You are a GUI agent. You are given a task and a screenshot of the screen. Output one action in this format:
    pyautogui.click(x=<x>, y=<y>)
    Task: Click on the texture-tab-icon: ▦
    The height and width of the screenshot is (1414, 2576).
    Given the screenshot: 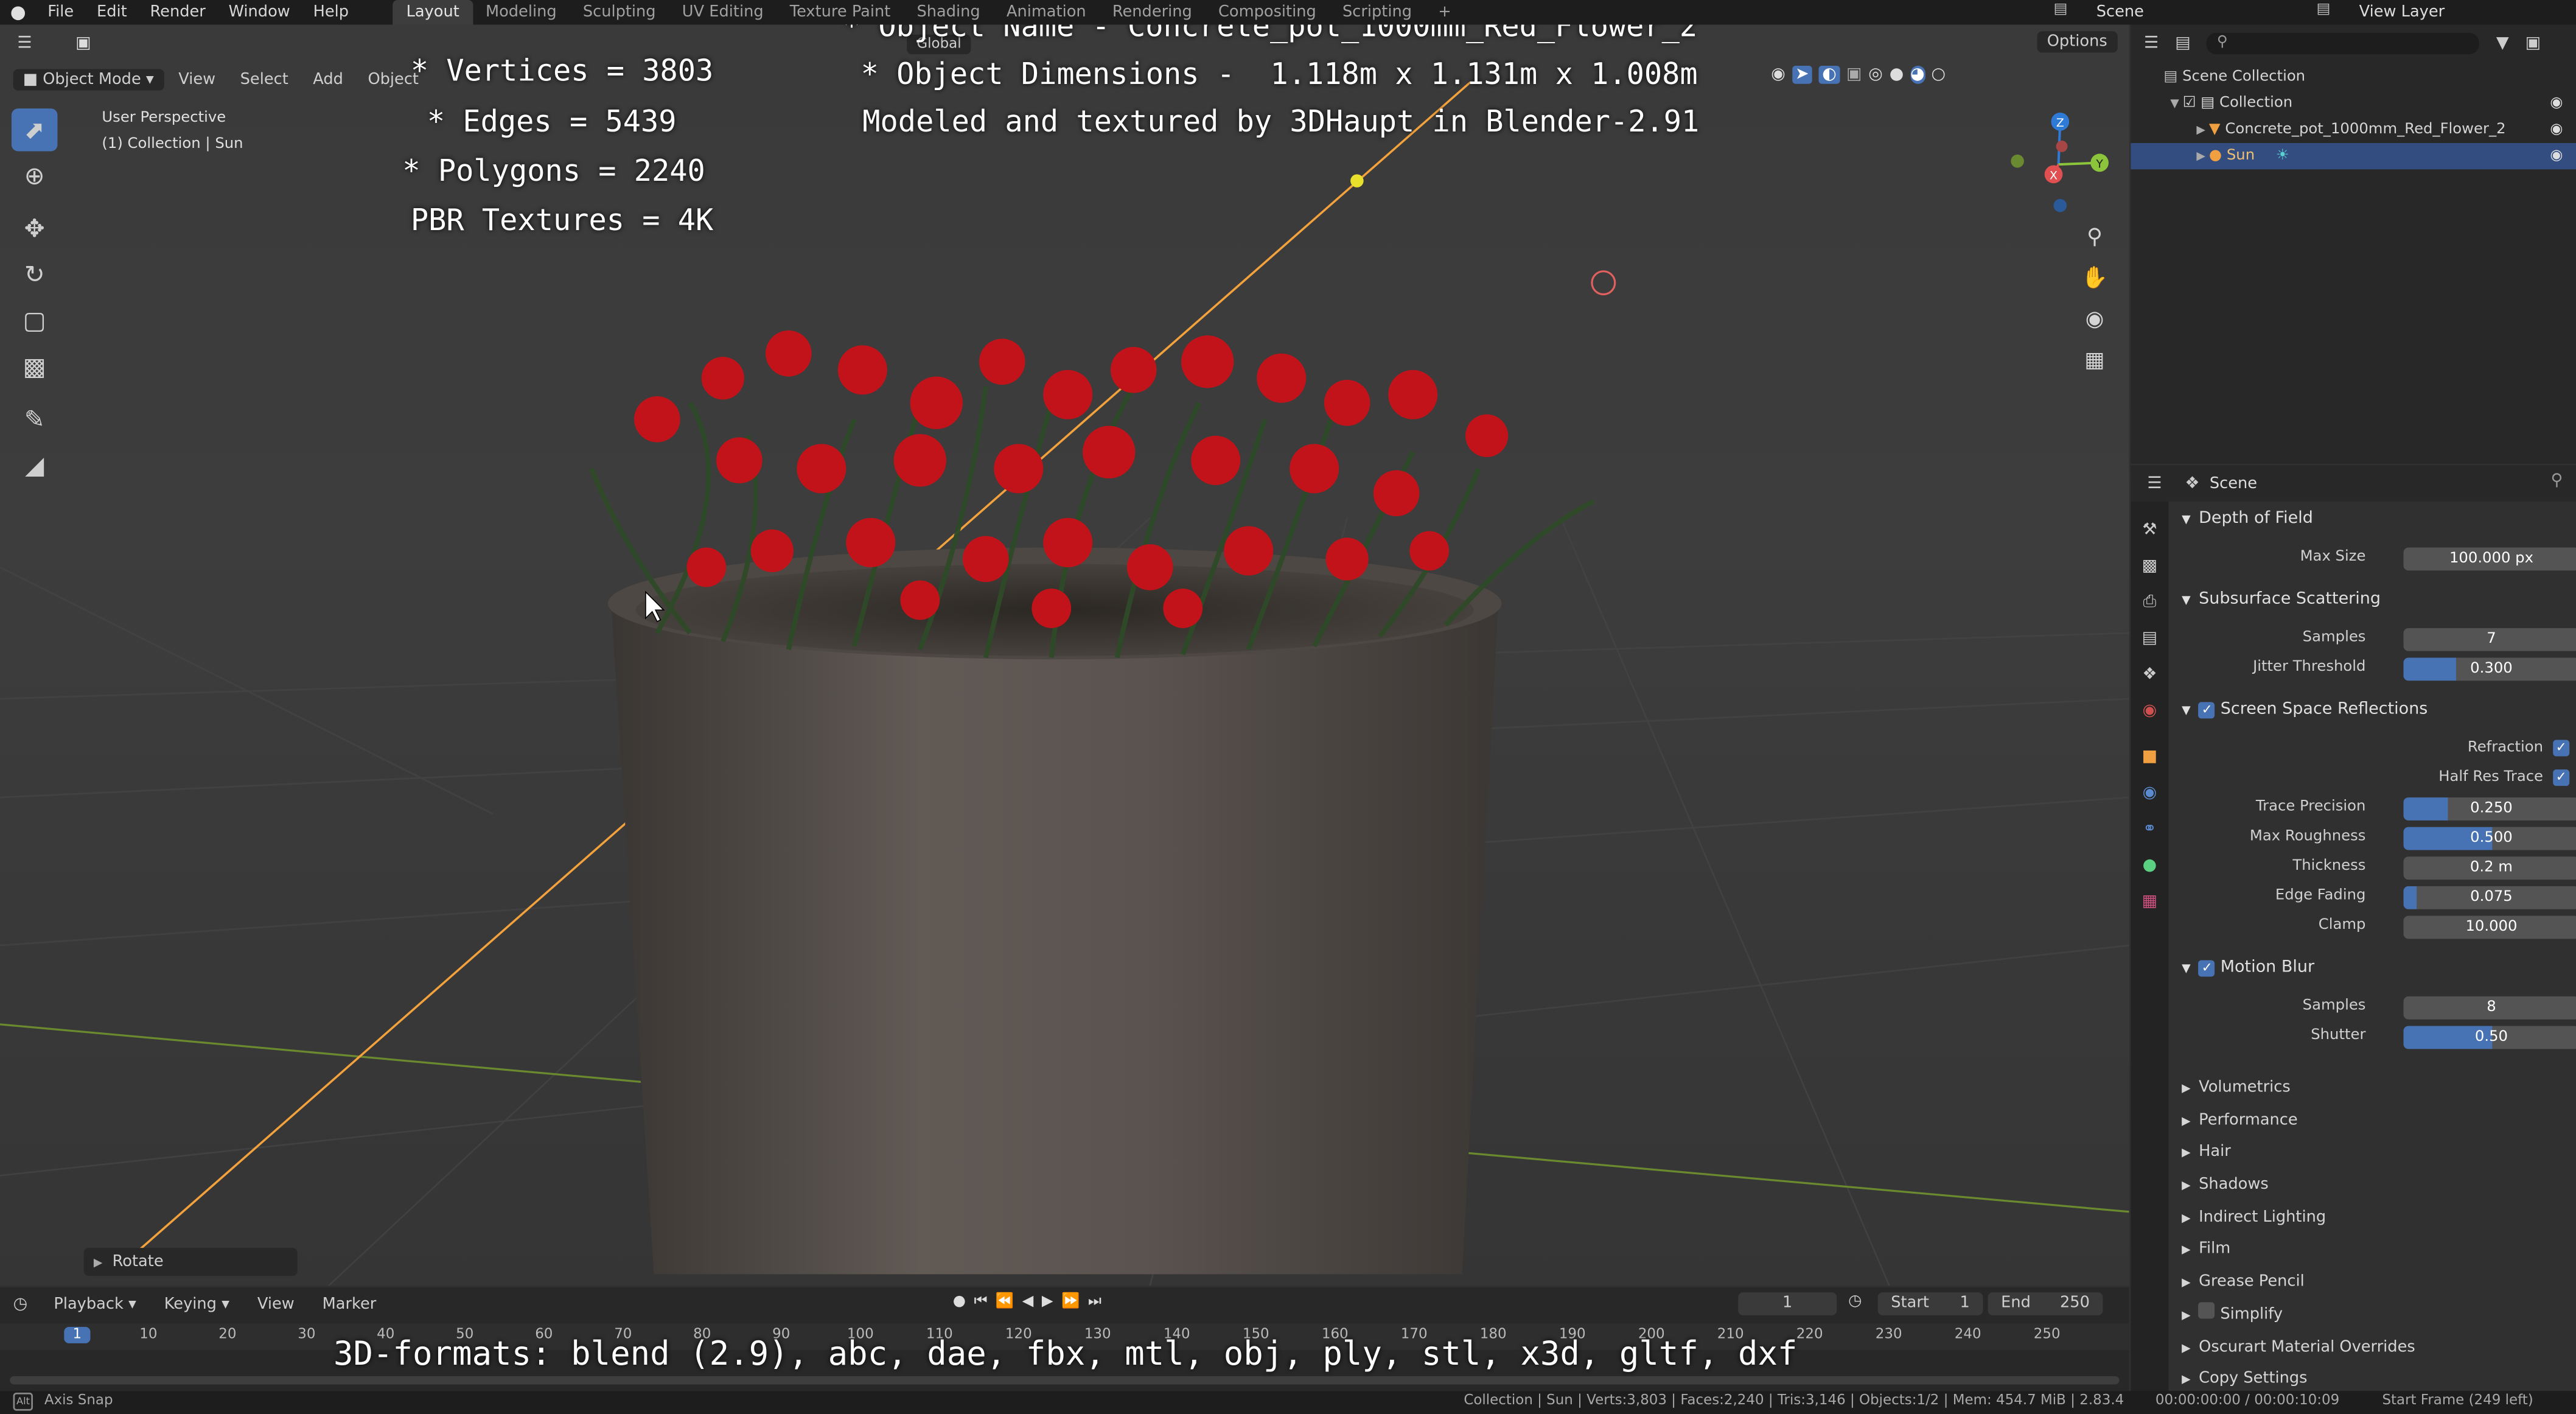 What is the action you would take?
    pyautogui.click(x=2149, y=901)
    